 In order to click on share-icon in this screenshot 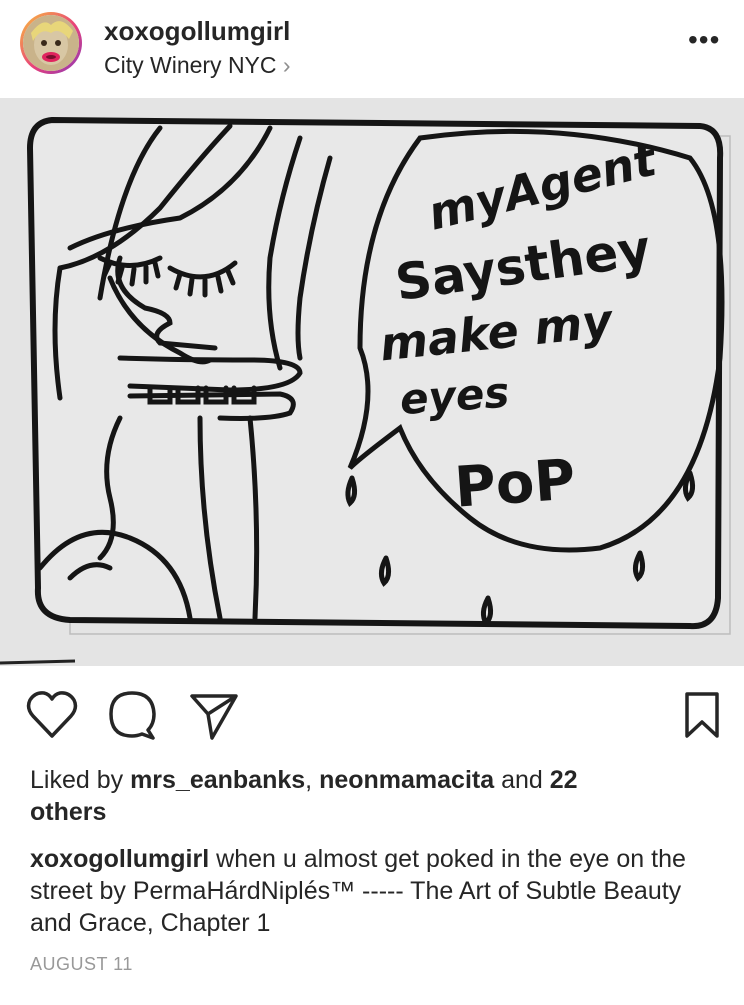, I will do `click(214, 717)`.